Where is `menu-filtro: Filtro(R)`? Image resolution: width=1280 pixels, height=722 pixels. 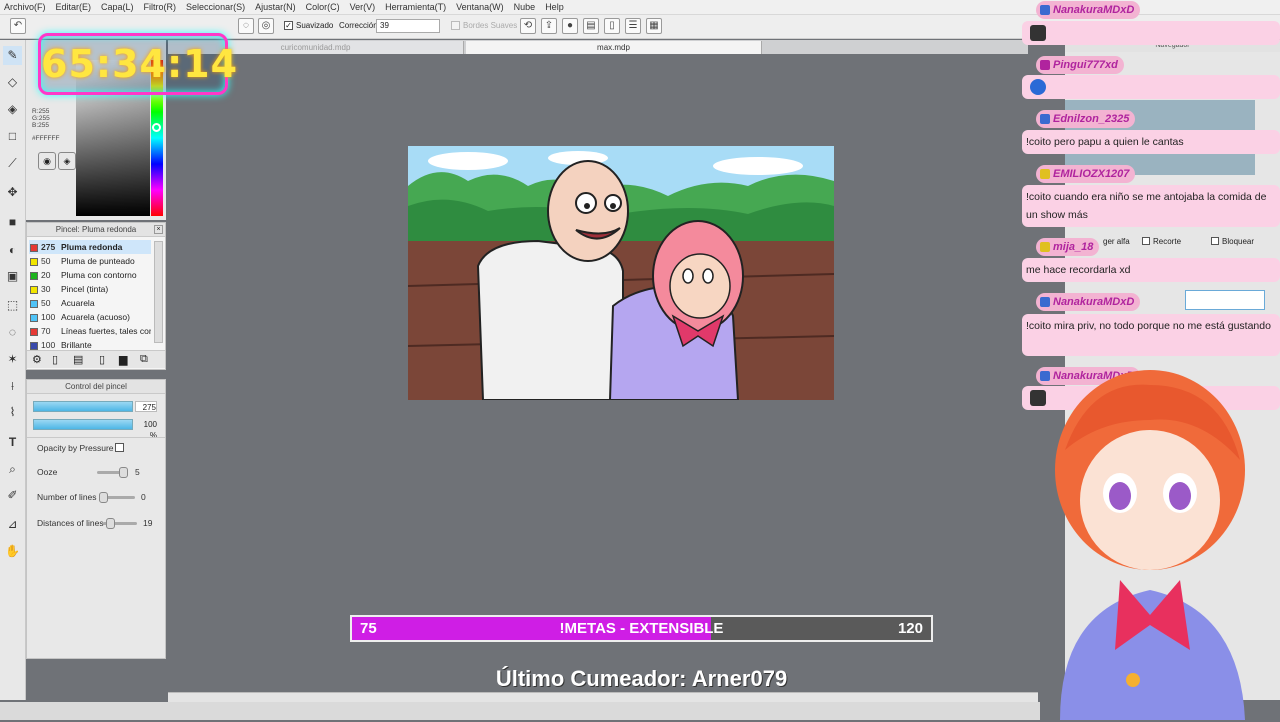
menu-filtro: Filtro(R) is located at coordinates (160, 7).